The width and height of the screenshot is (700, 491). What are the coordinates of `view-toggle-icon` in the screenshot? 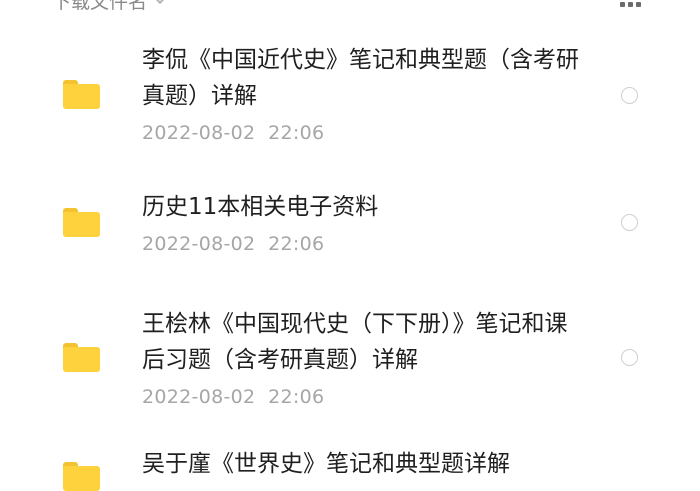 It's located at (631, 5).